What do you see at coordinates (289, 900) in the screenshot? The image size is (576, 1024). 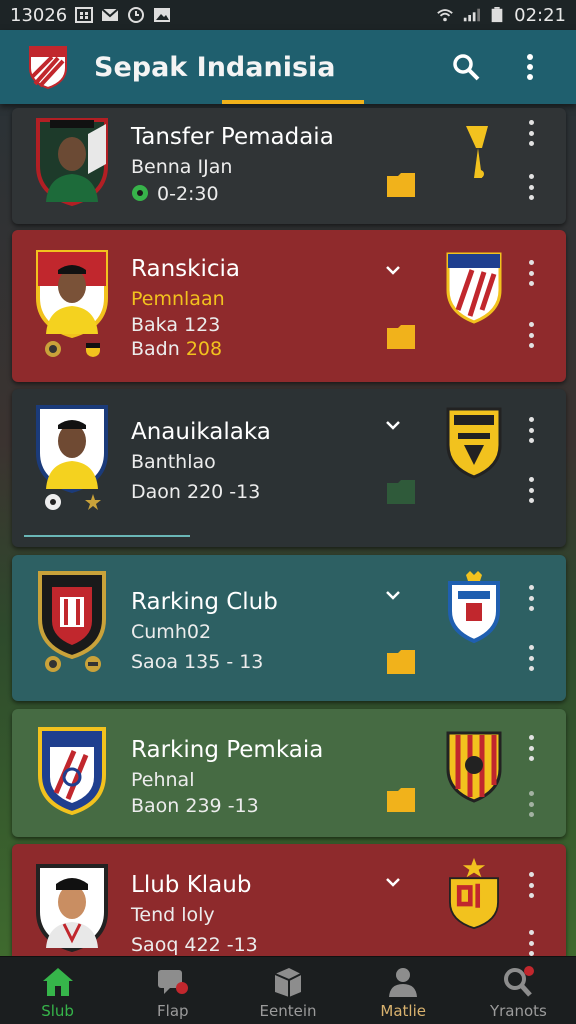 I see `list-item: Llub Klaub Tend loly Saoq 422 -13` at bounding box center [289, 900].